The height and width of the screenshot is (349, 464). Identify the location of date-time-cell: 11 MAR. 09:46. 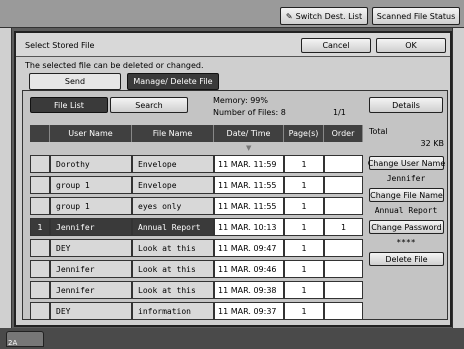
(249, 269).